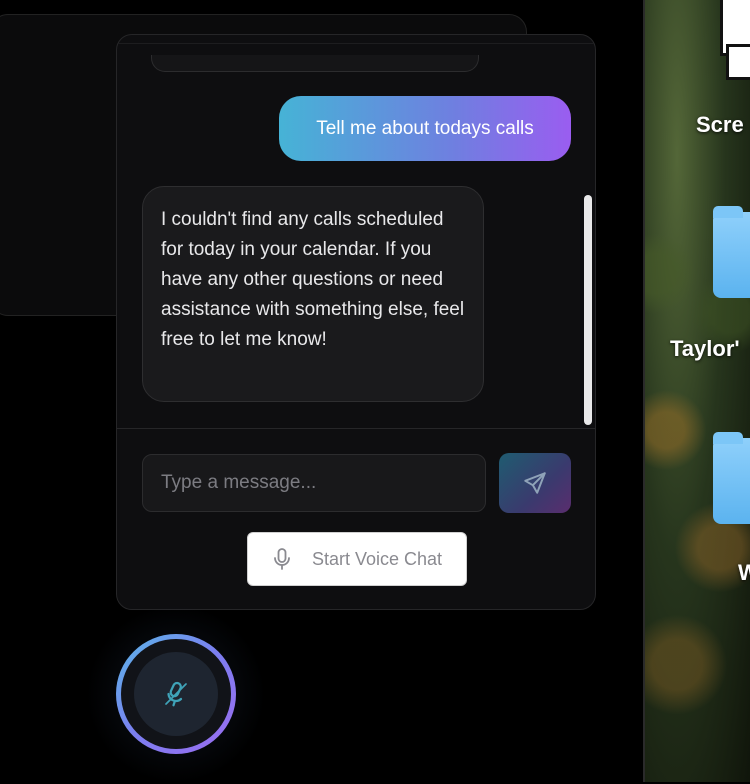 This screenshot has width=750, height=784. I want to click on user-message-bubble: Tell me about todays calls, so click(425, 128).